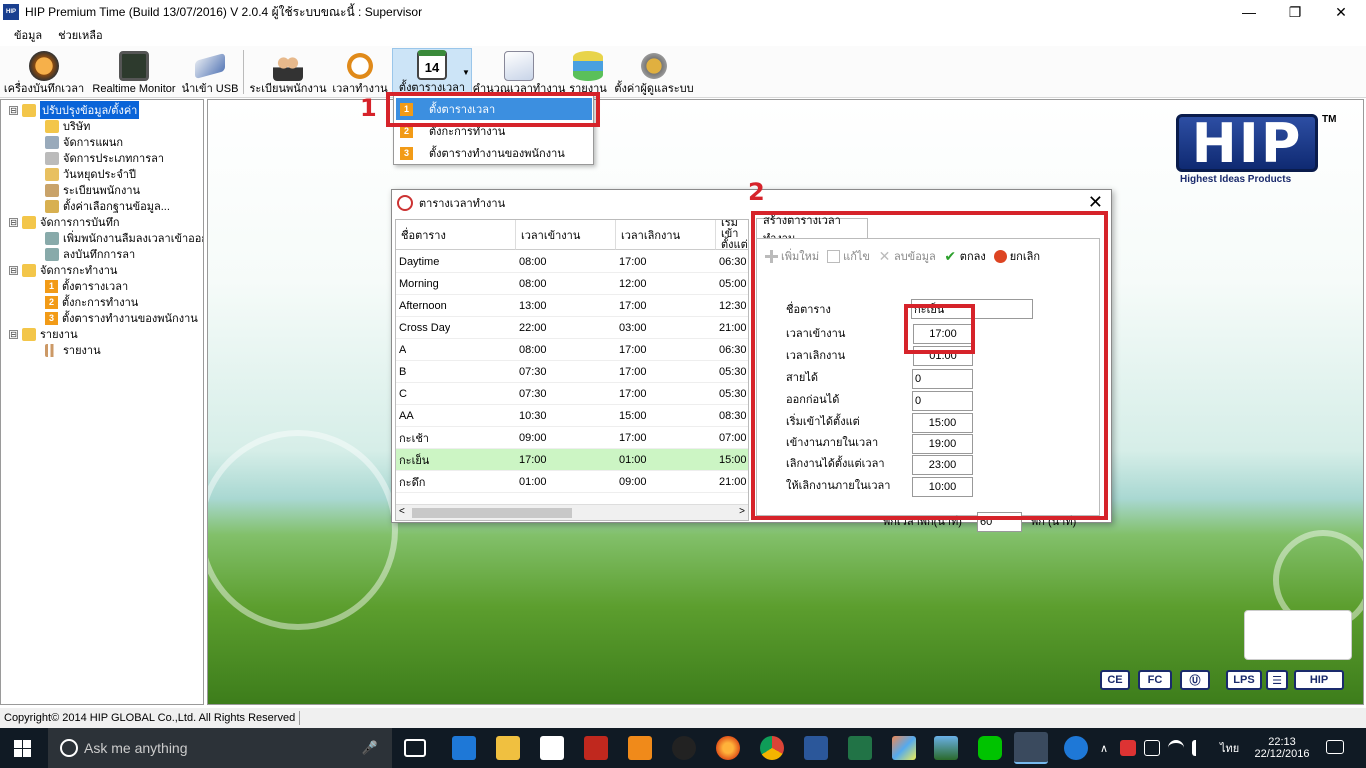  What do you see at coordinates (728, 748) in the screenshot?
I see `firefox-icon` at bounding box center [728, 748].